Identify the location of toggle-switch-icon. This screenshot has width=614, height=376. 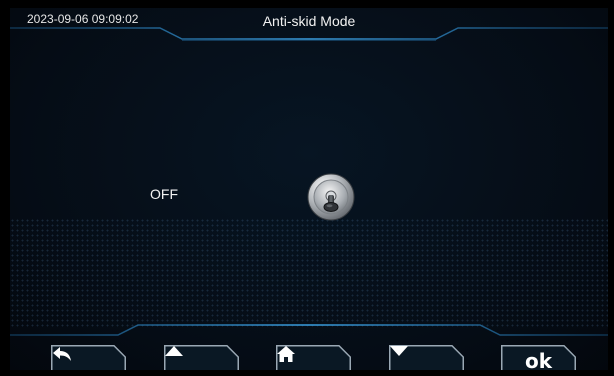
(331, 197).